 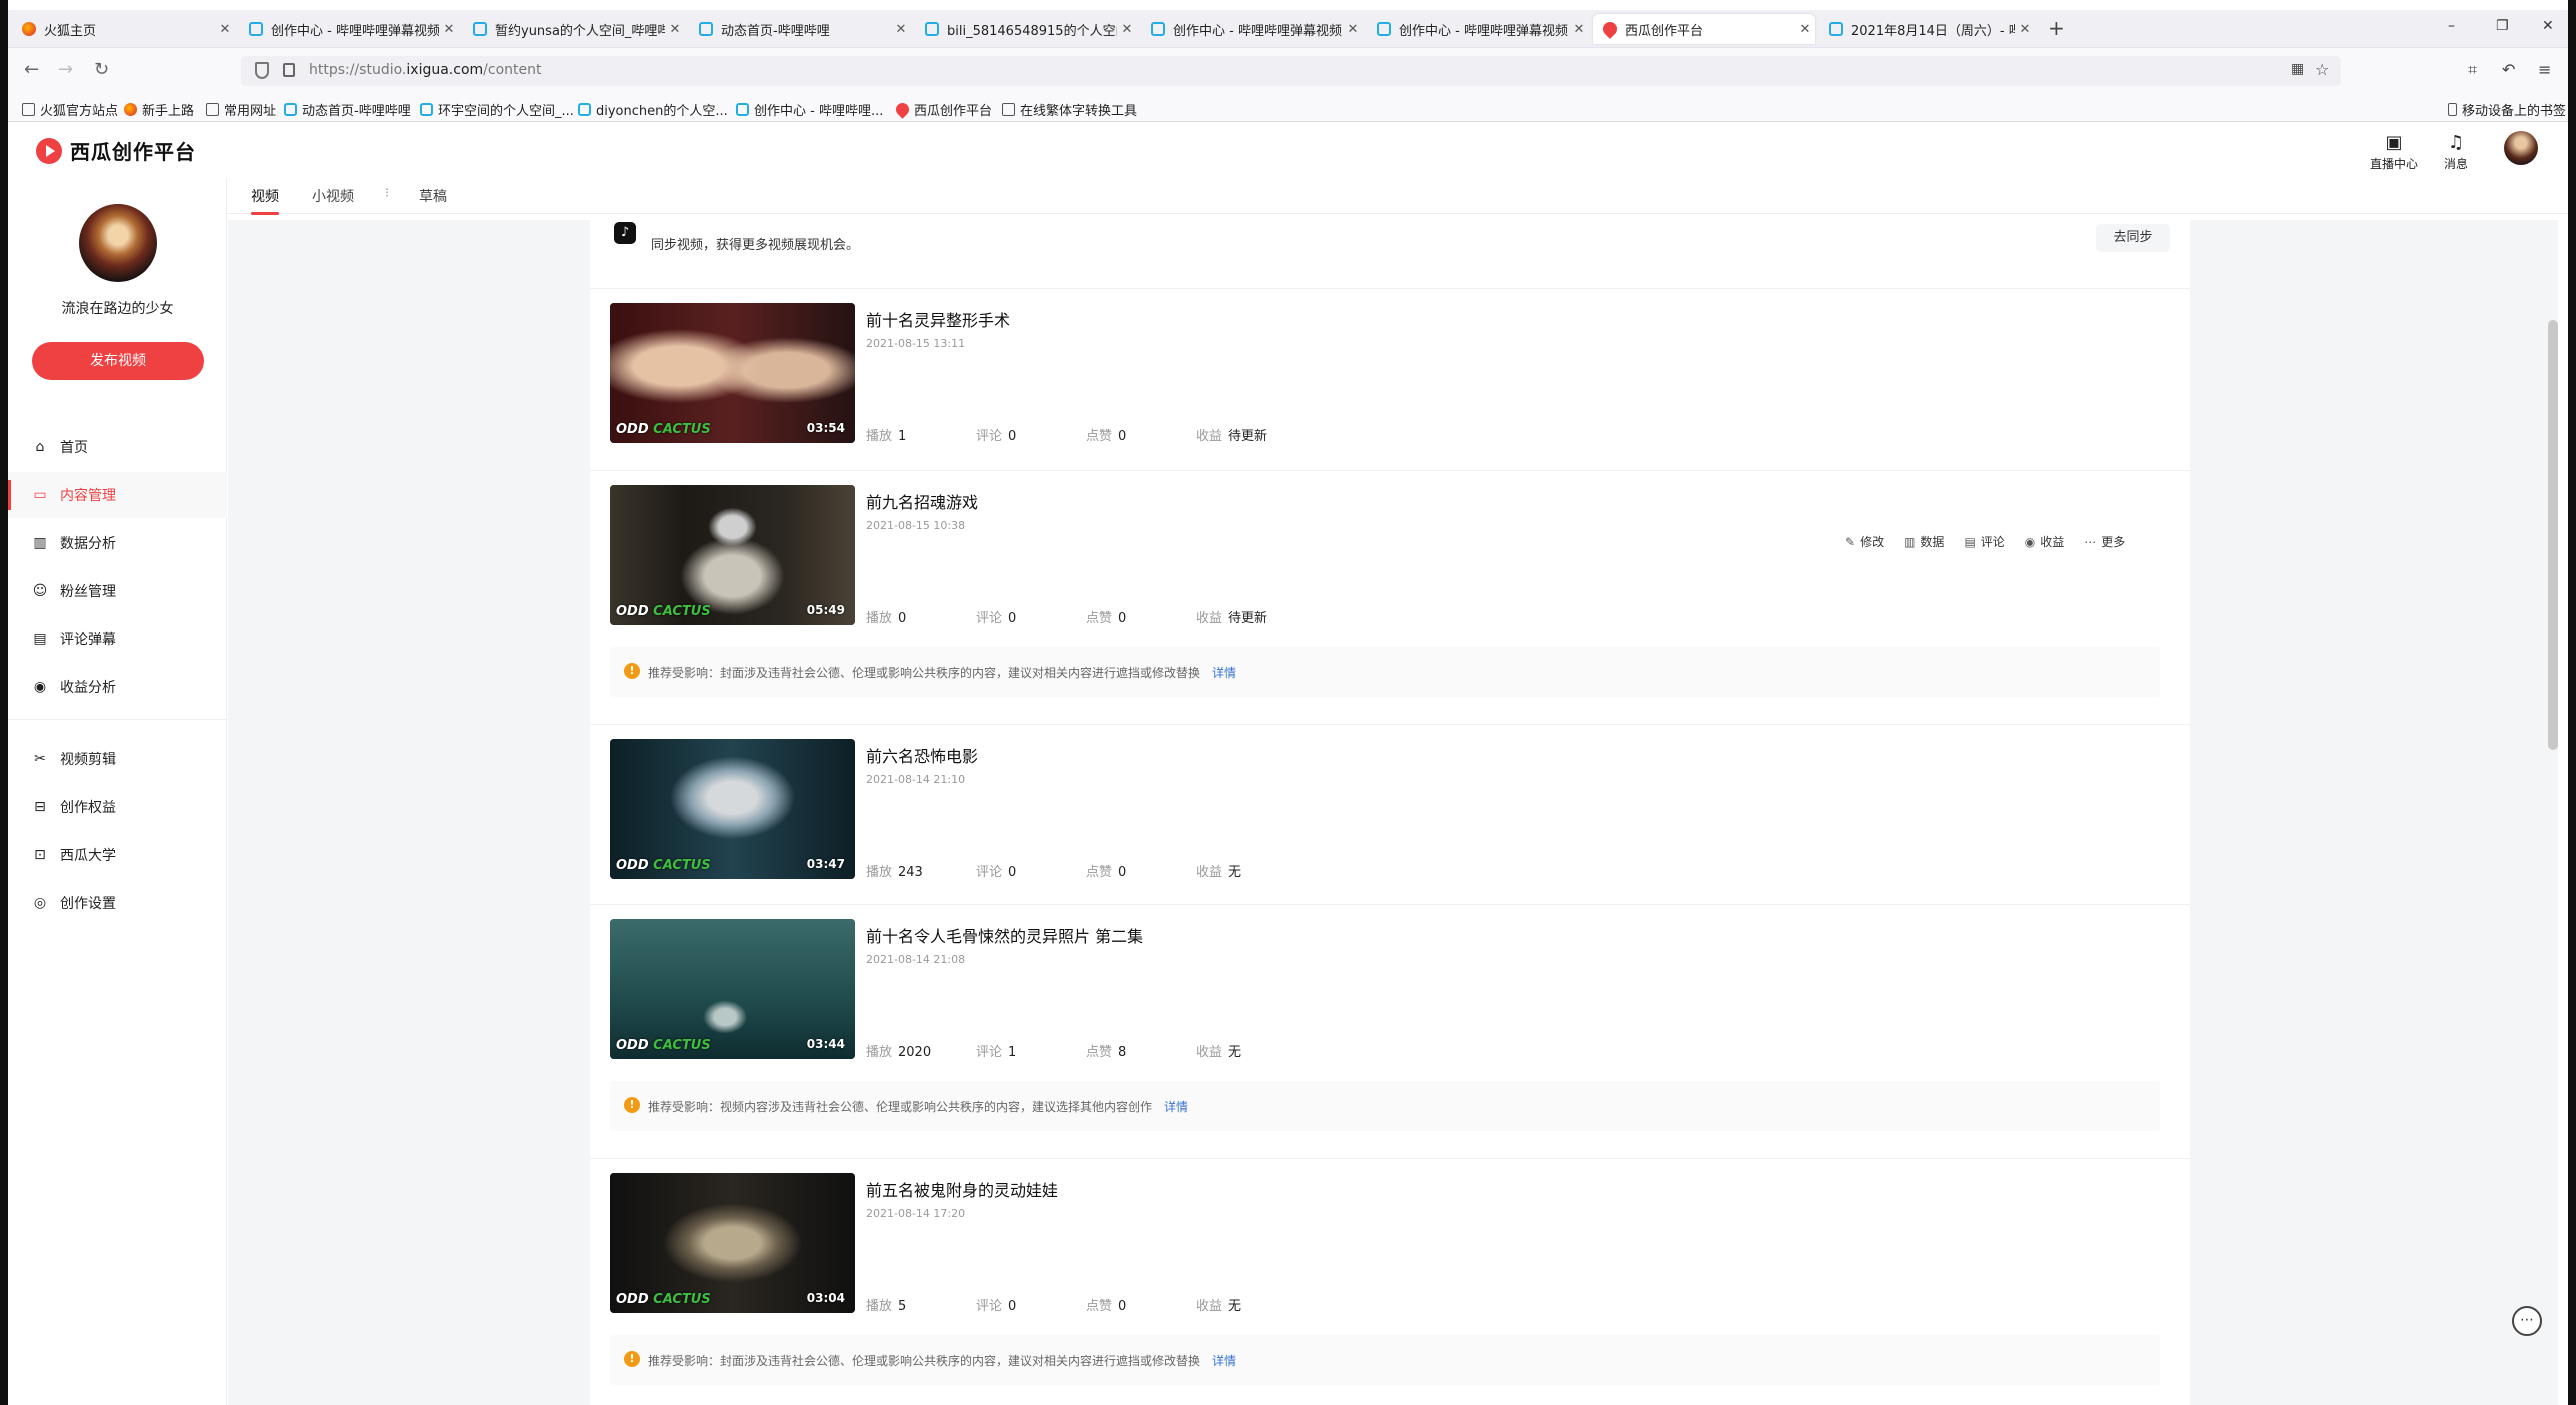 What do you see at coordinates (168, 111) in the screenshot?
I see `bookmark-label: 新手上路` at bounding box center [168, 111].